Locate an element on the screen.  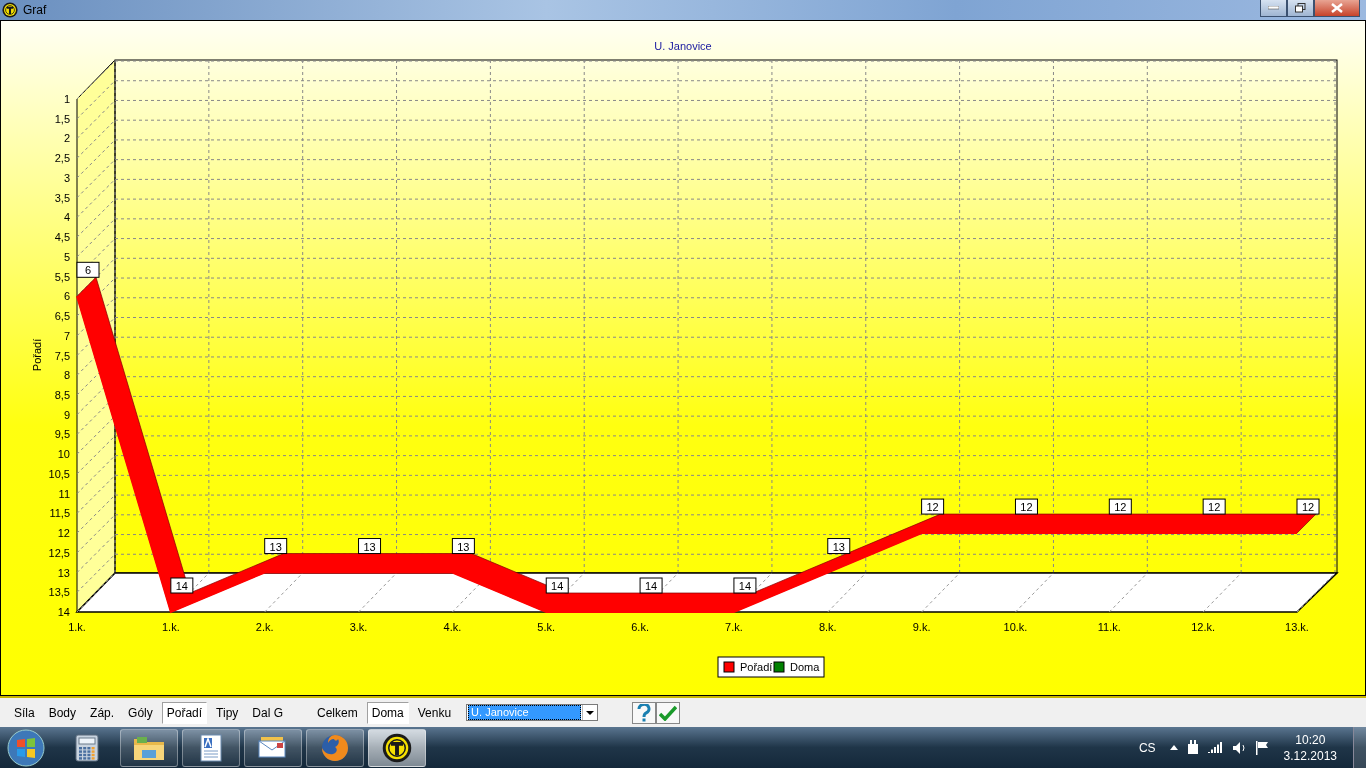
chart-tab: Síla is located at coordinates (24, 712).